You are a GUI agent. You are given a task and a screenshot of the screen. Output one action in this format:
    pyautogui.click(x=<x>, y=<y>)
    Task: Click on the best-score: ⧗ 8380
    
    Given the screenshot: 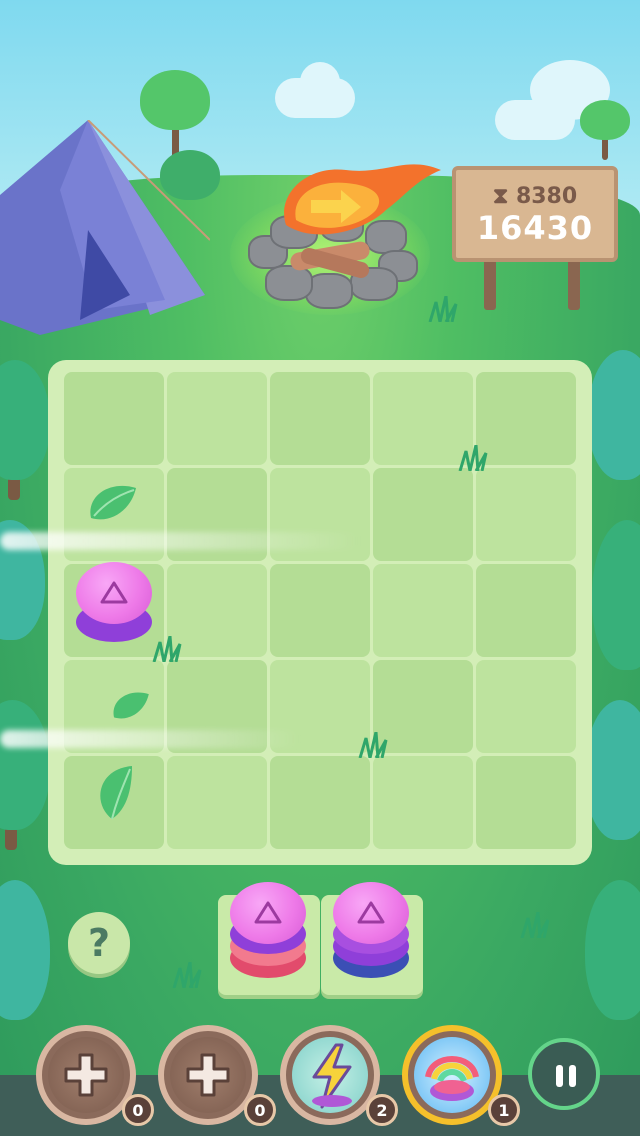 What is the action you would take?
    pyautogui.click(x=535, y=196)
    